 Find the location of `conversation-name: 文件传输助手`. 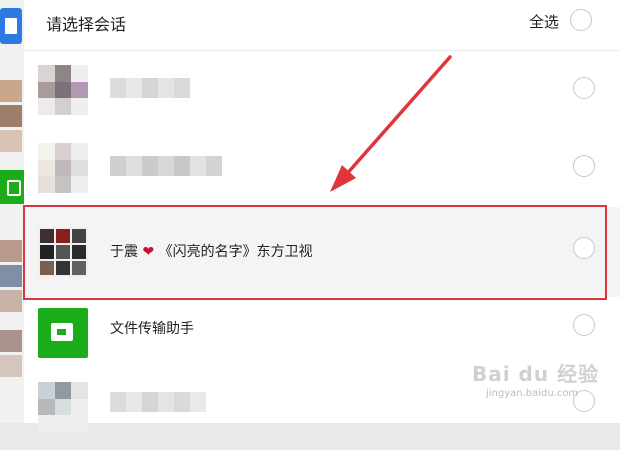

conversation-name: 文件传输助手 is located at coordinates (152, 329).